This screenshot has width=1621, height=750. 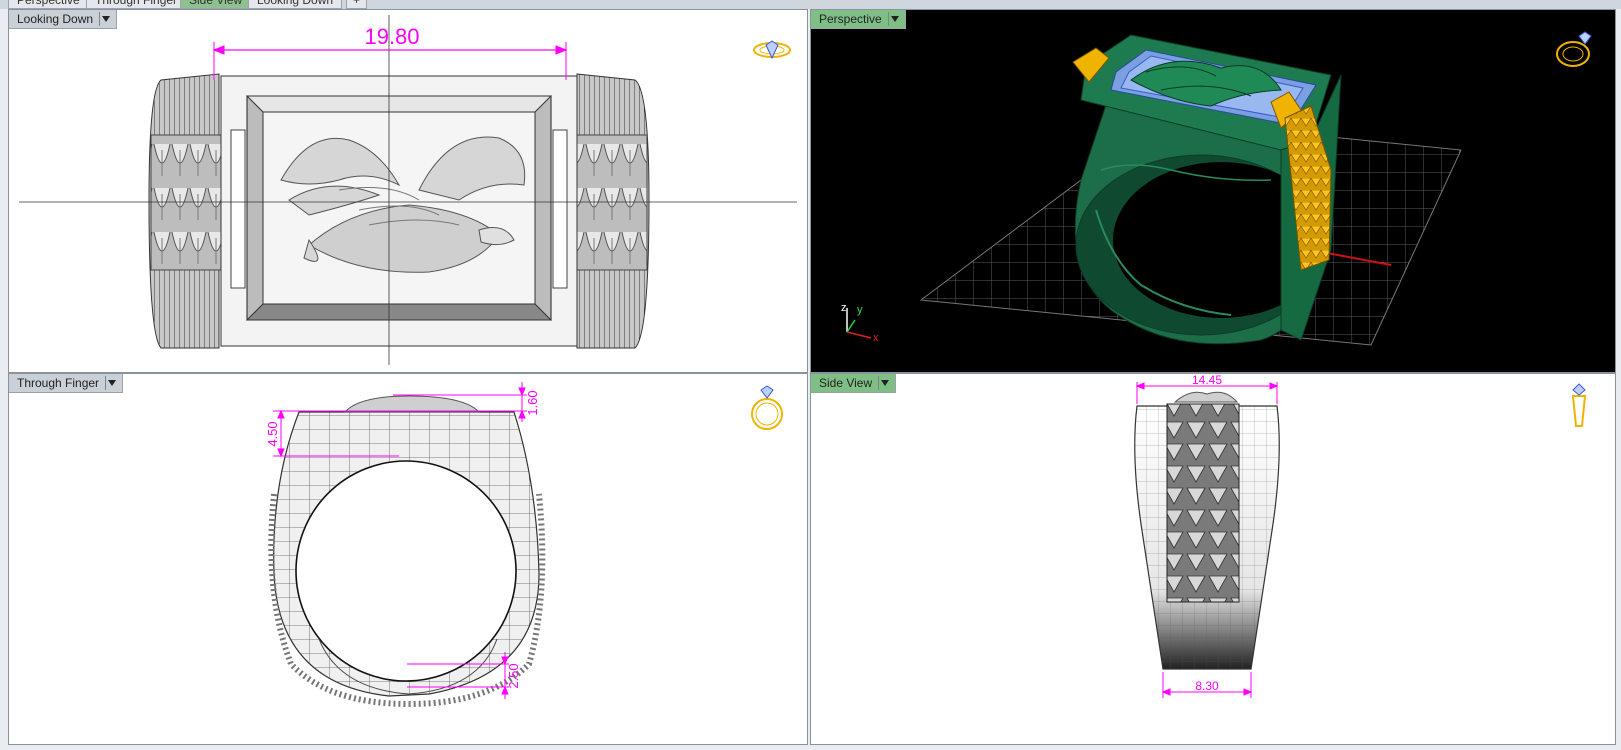 What do you see at coordinates (1207, 380) in the screenshot?
I see `dim-top-label: 14.45` at bounding box center [1207, 380].